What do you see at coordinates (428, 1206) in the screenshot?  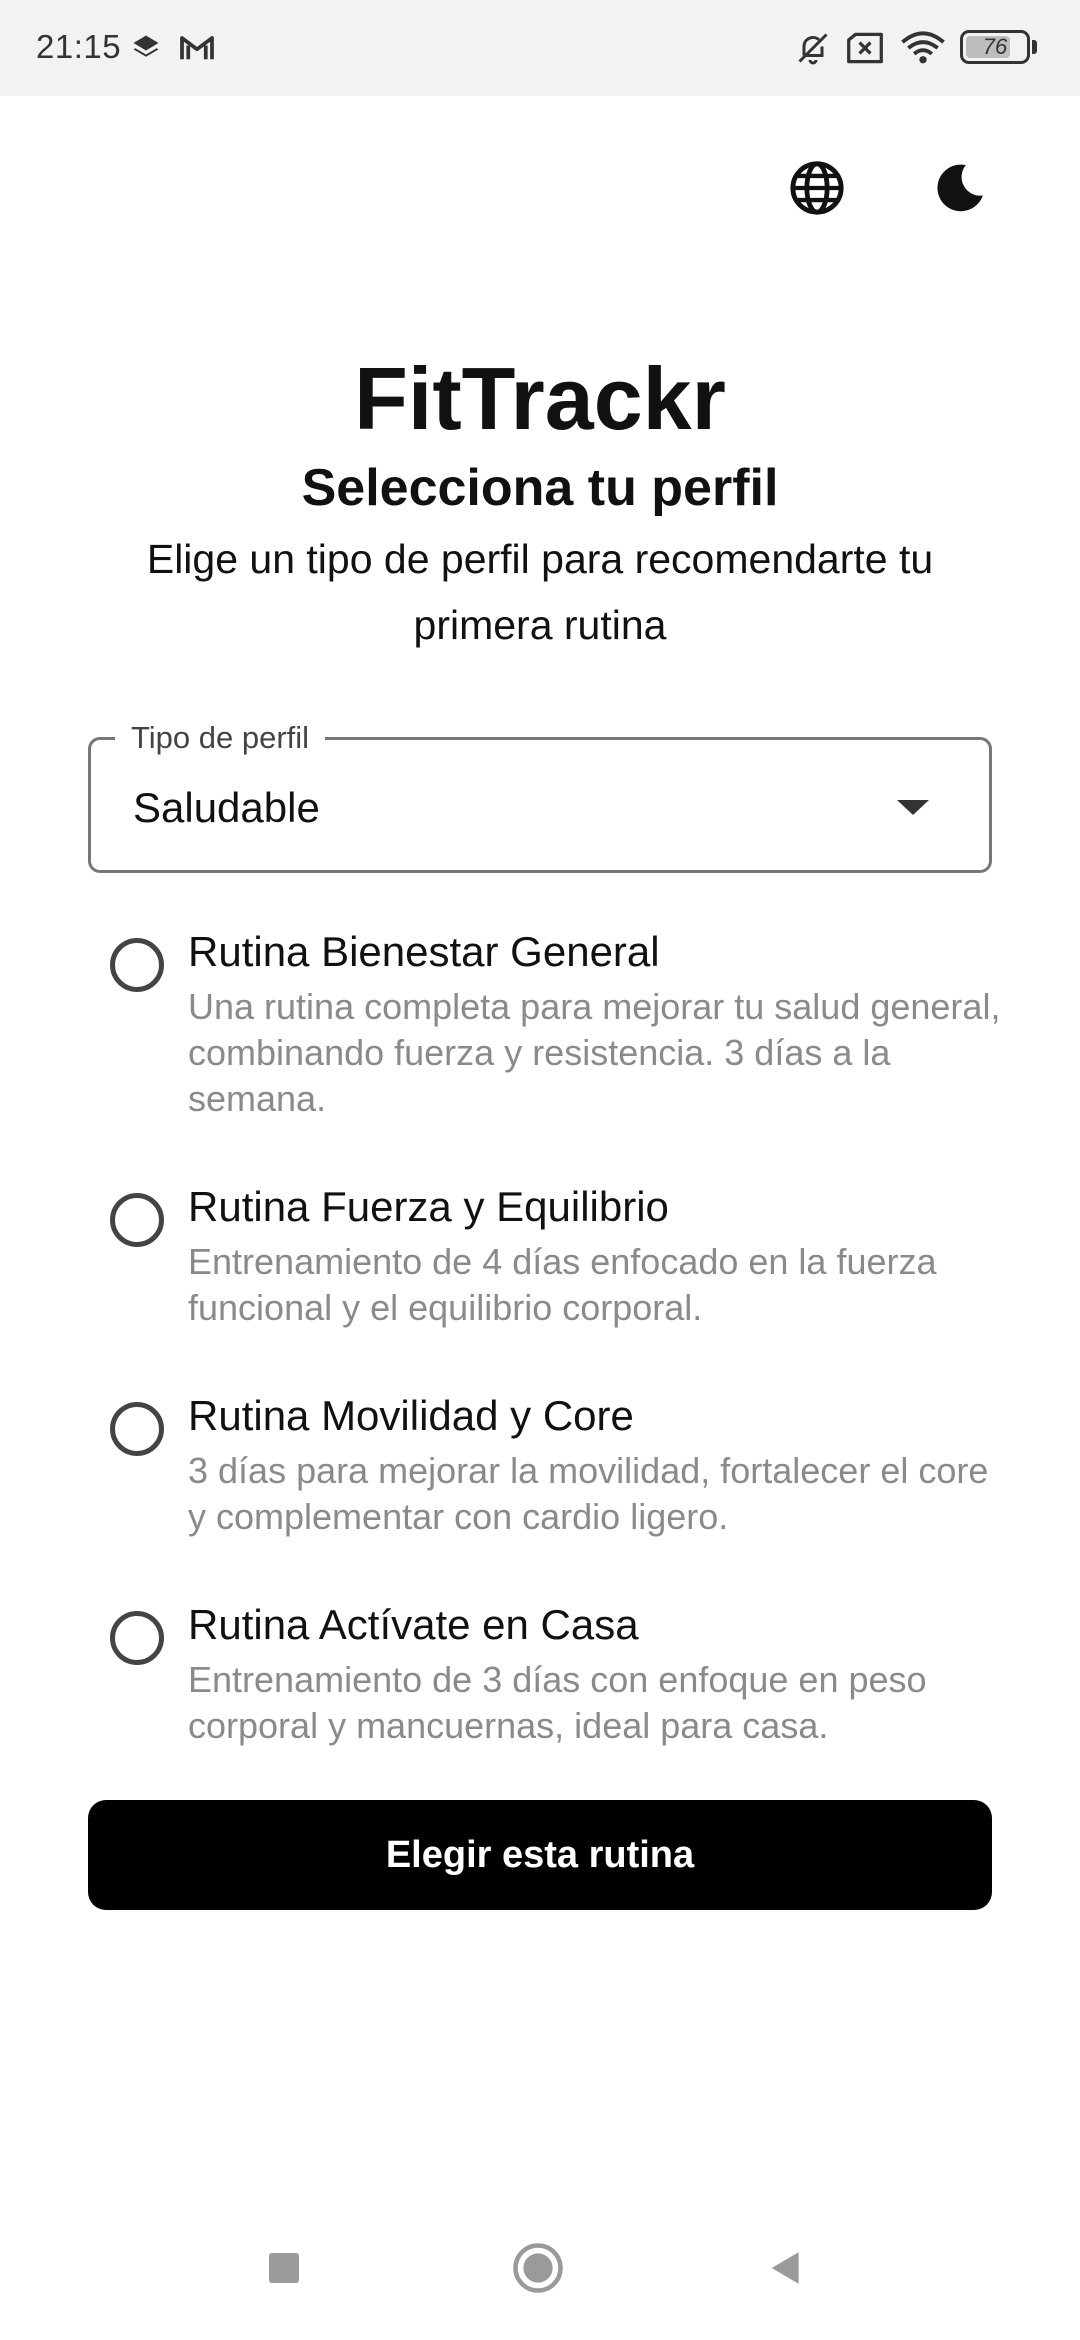 I see `routine-title: Rutina Fuerza y Equilibrio` at bounding box center [428, 1206].